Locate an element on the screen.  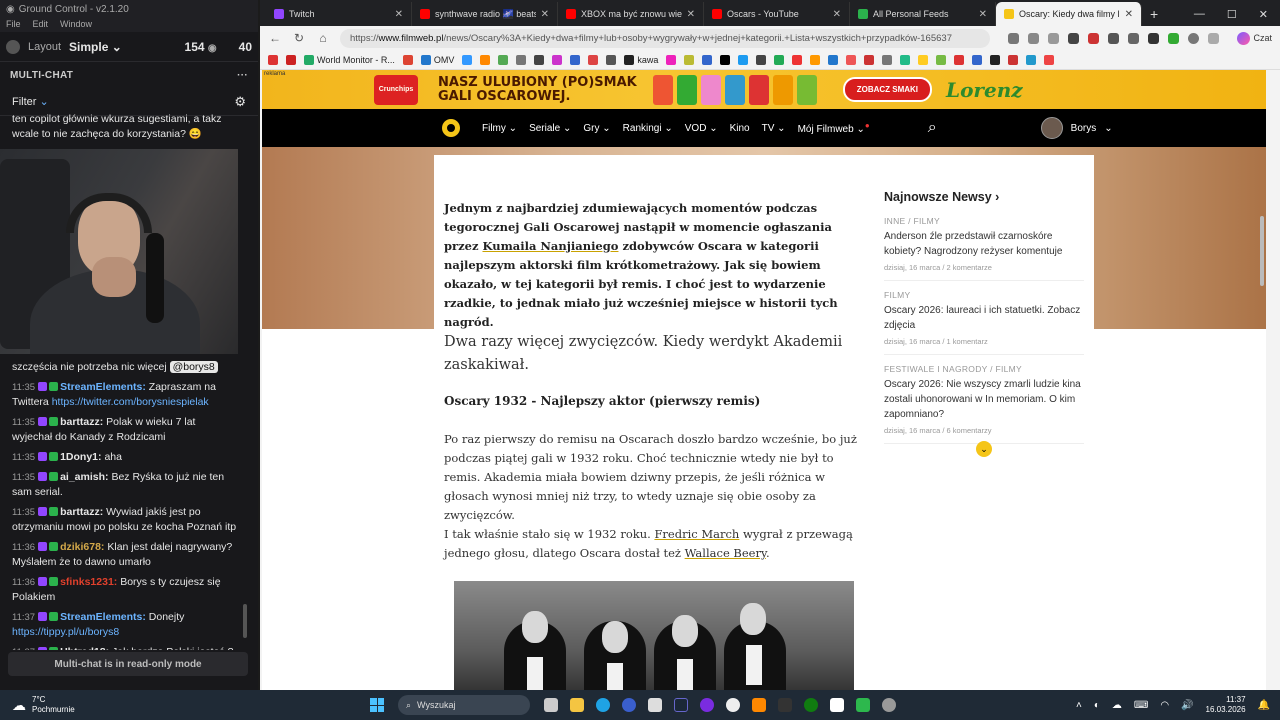
bookmark-omv: OMV is located at coordinates (437, 59).